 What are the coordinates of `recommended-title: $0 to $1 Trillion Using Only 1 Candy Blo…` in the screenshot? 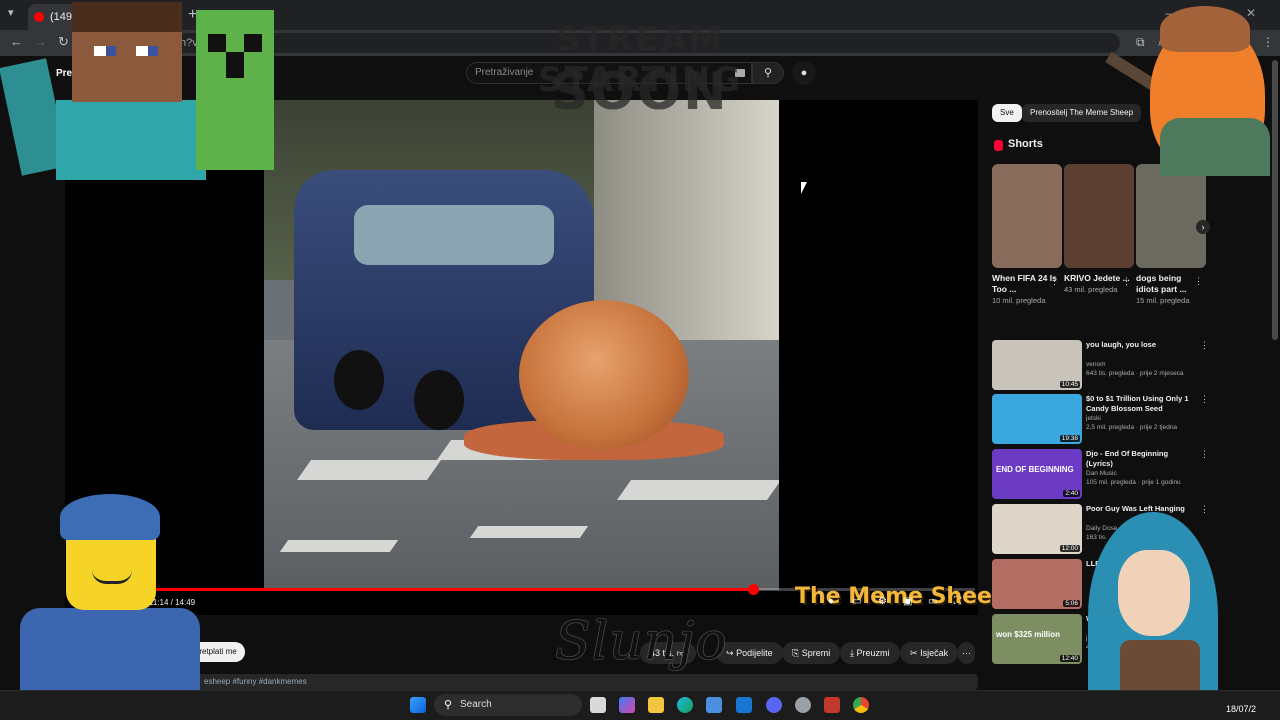 It's located at (1141, 404).